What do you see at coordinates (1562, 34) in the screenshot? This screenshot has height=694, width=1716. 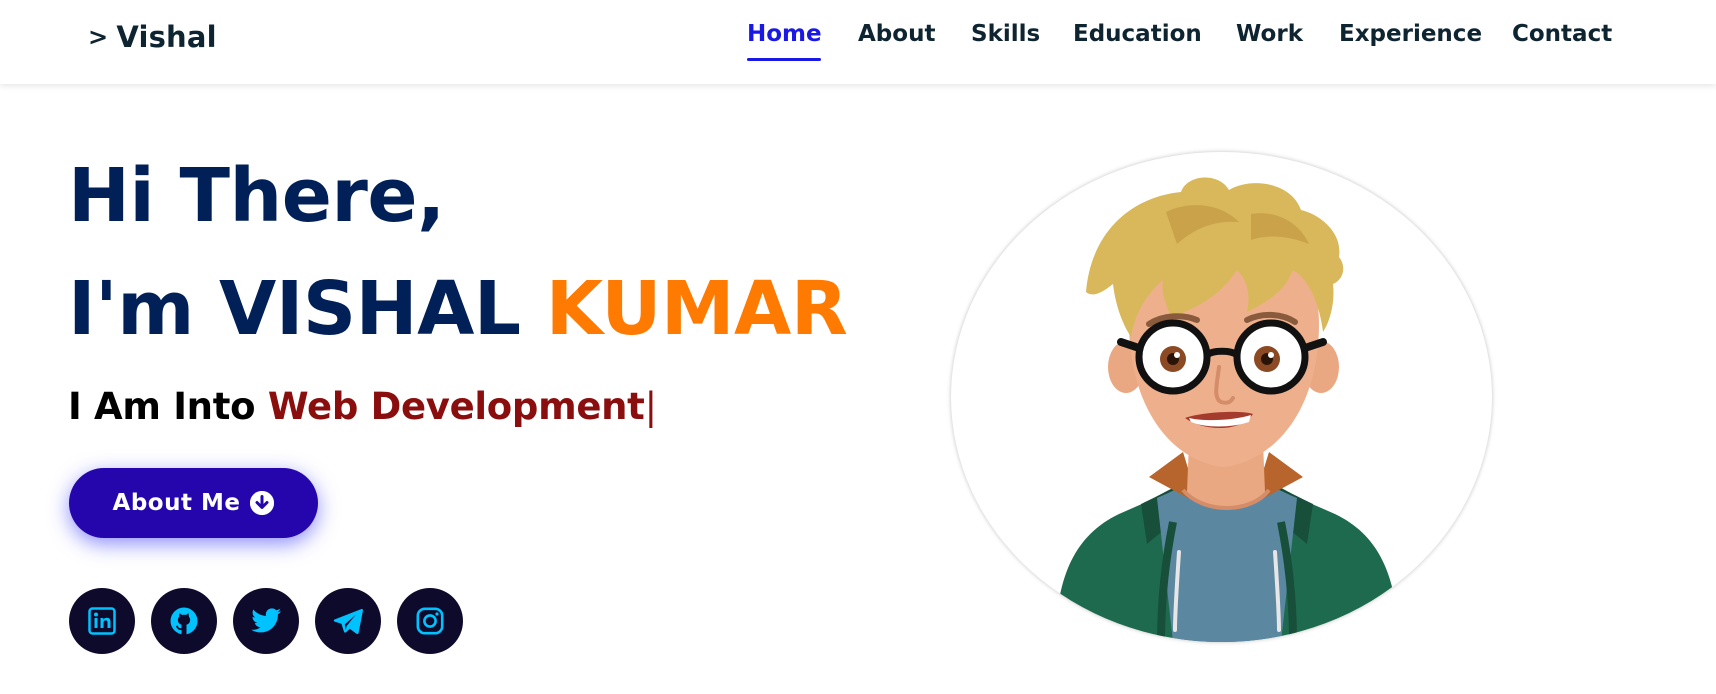 I see `nav-link-contact: Contact` at bounding box center [1562, 34].